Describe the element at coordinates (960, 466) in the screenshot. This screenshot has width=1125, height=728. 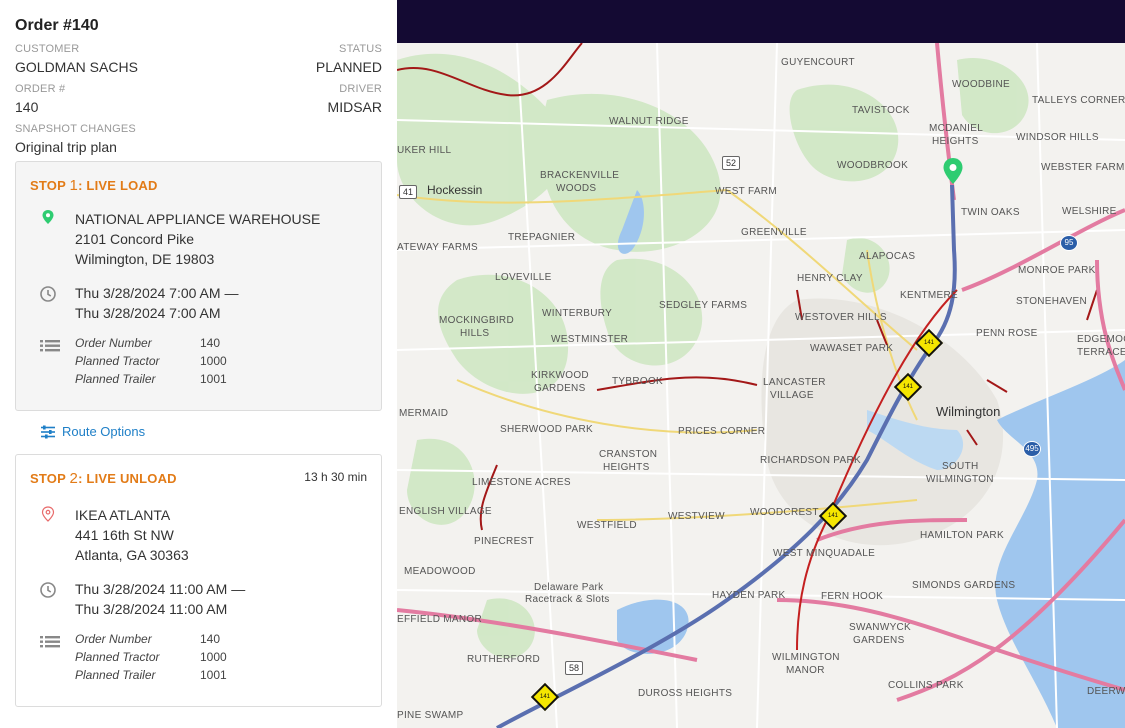
I see `map-label: SOUTH` at that location.